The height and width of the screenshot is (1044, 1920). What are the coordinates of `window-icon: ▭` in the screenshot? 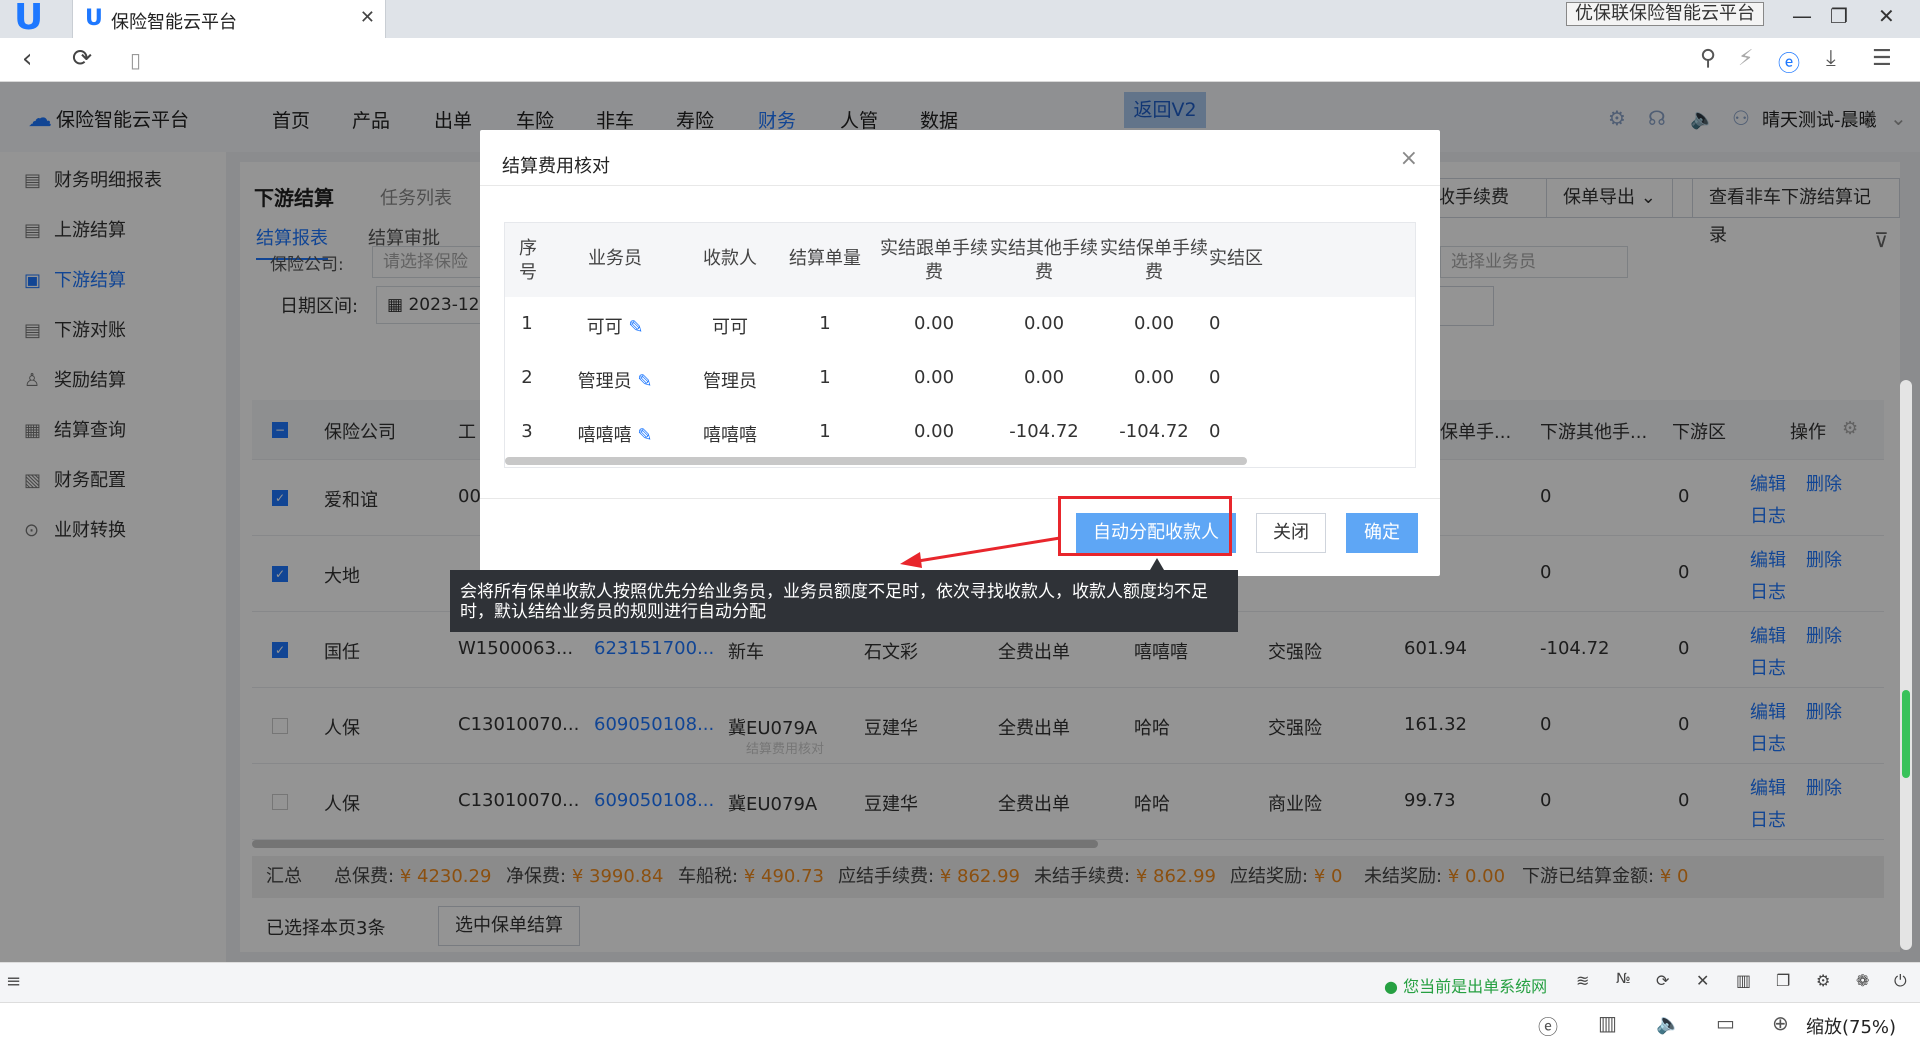 It's located at (1725, 1023).